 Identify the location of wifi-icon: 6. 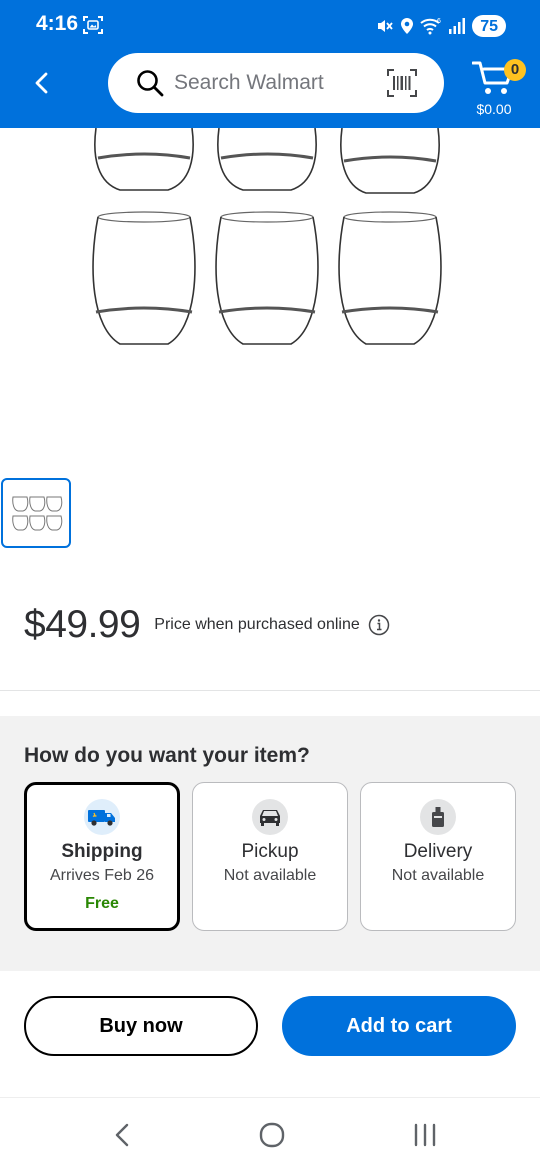
(430, 26).